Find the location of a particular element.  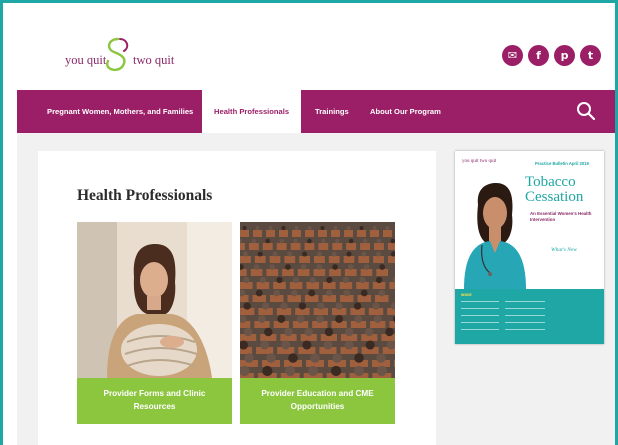

bulletin-whats-new: What's New is located at coordinates (564, 250).